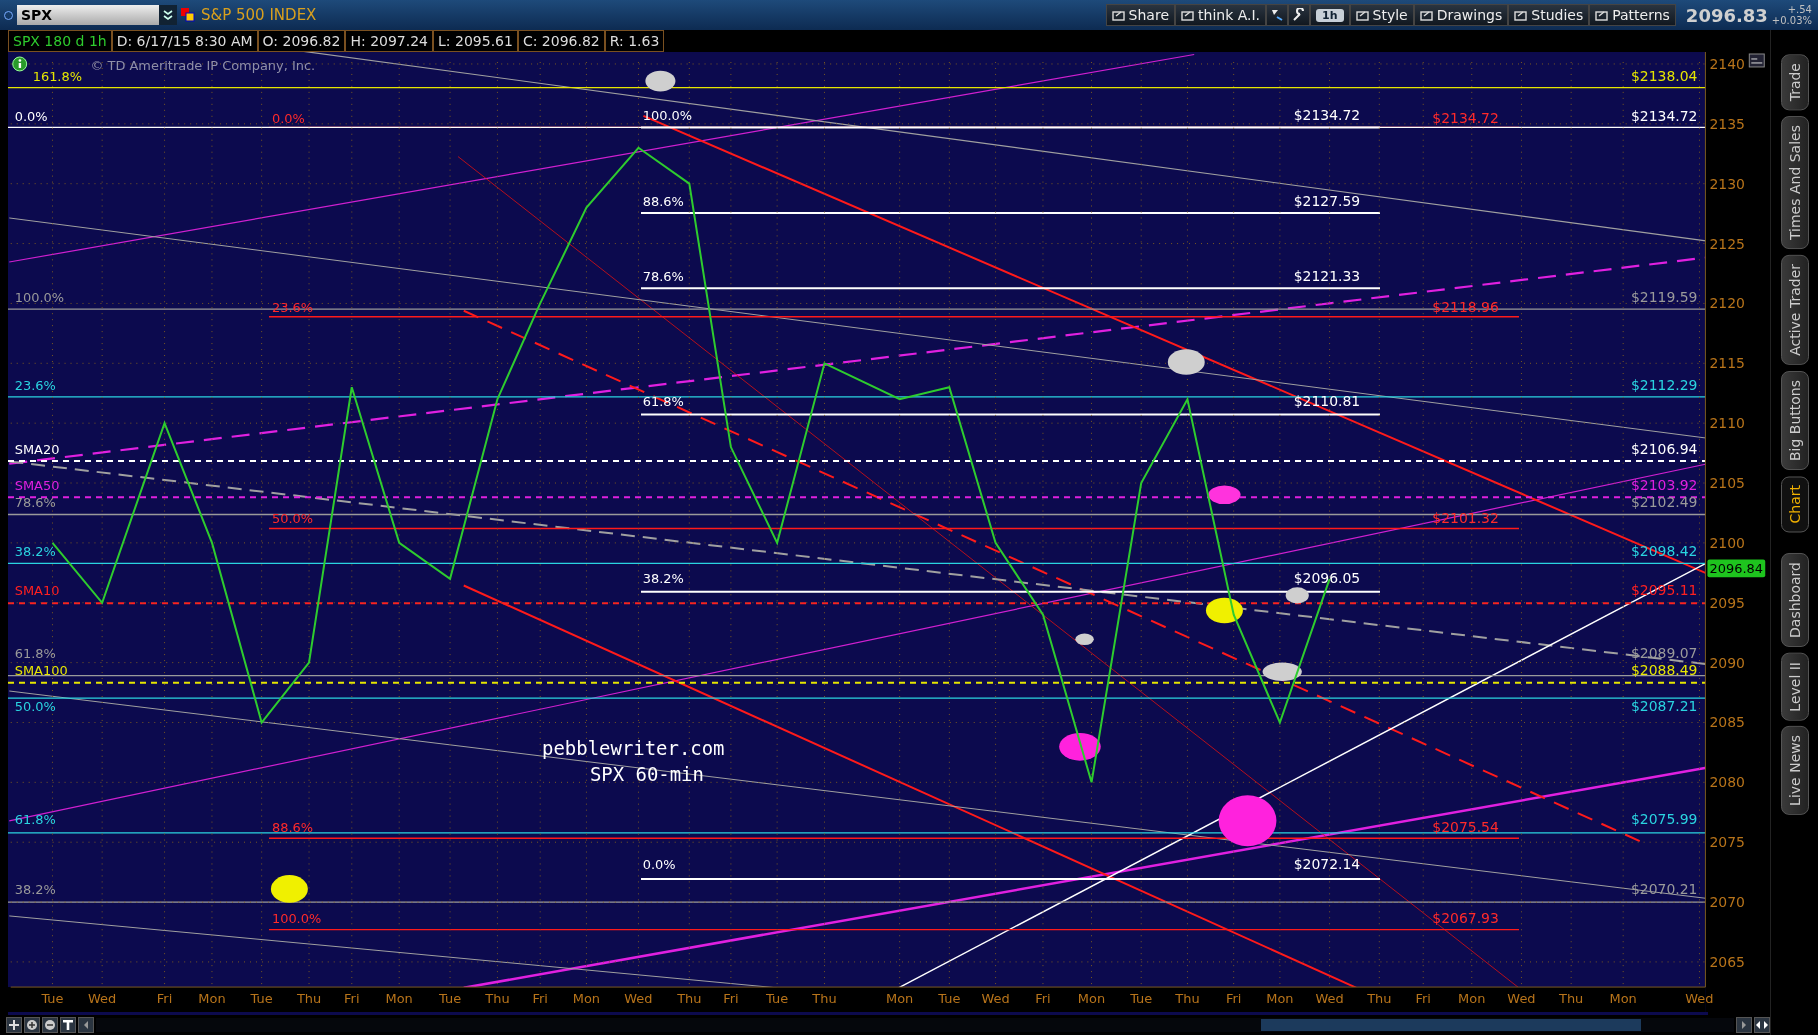  What do you see at coordinates (1727, 243) in the screenshot?
I see `axis-tick-label: 2125` at bounding box center [1727, 243].